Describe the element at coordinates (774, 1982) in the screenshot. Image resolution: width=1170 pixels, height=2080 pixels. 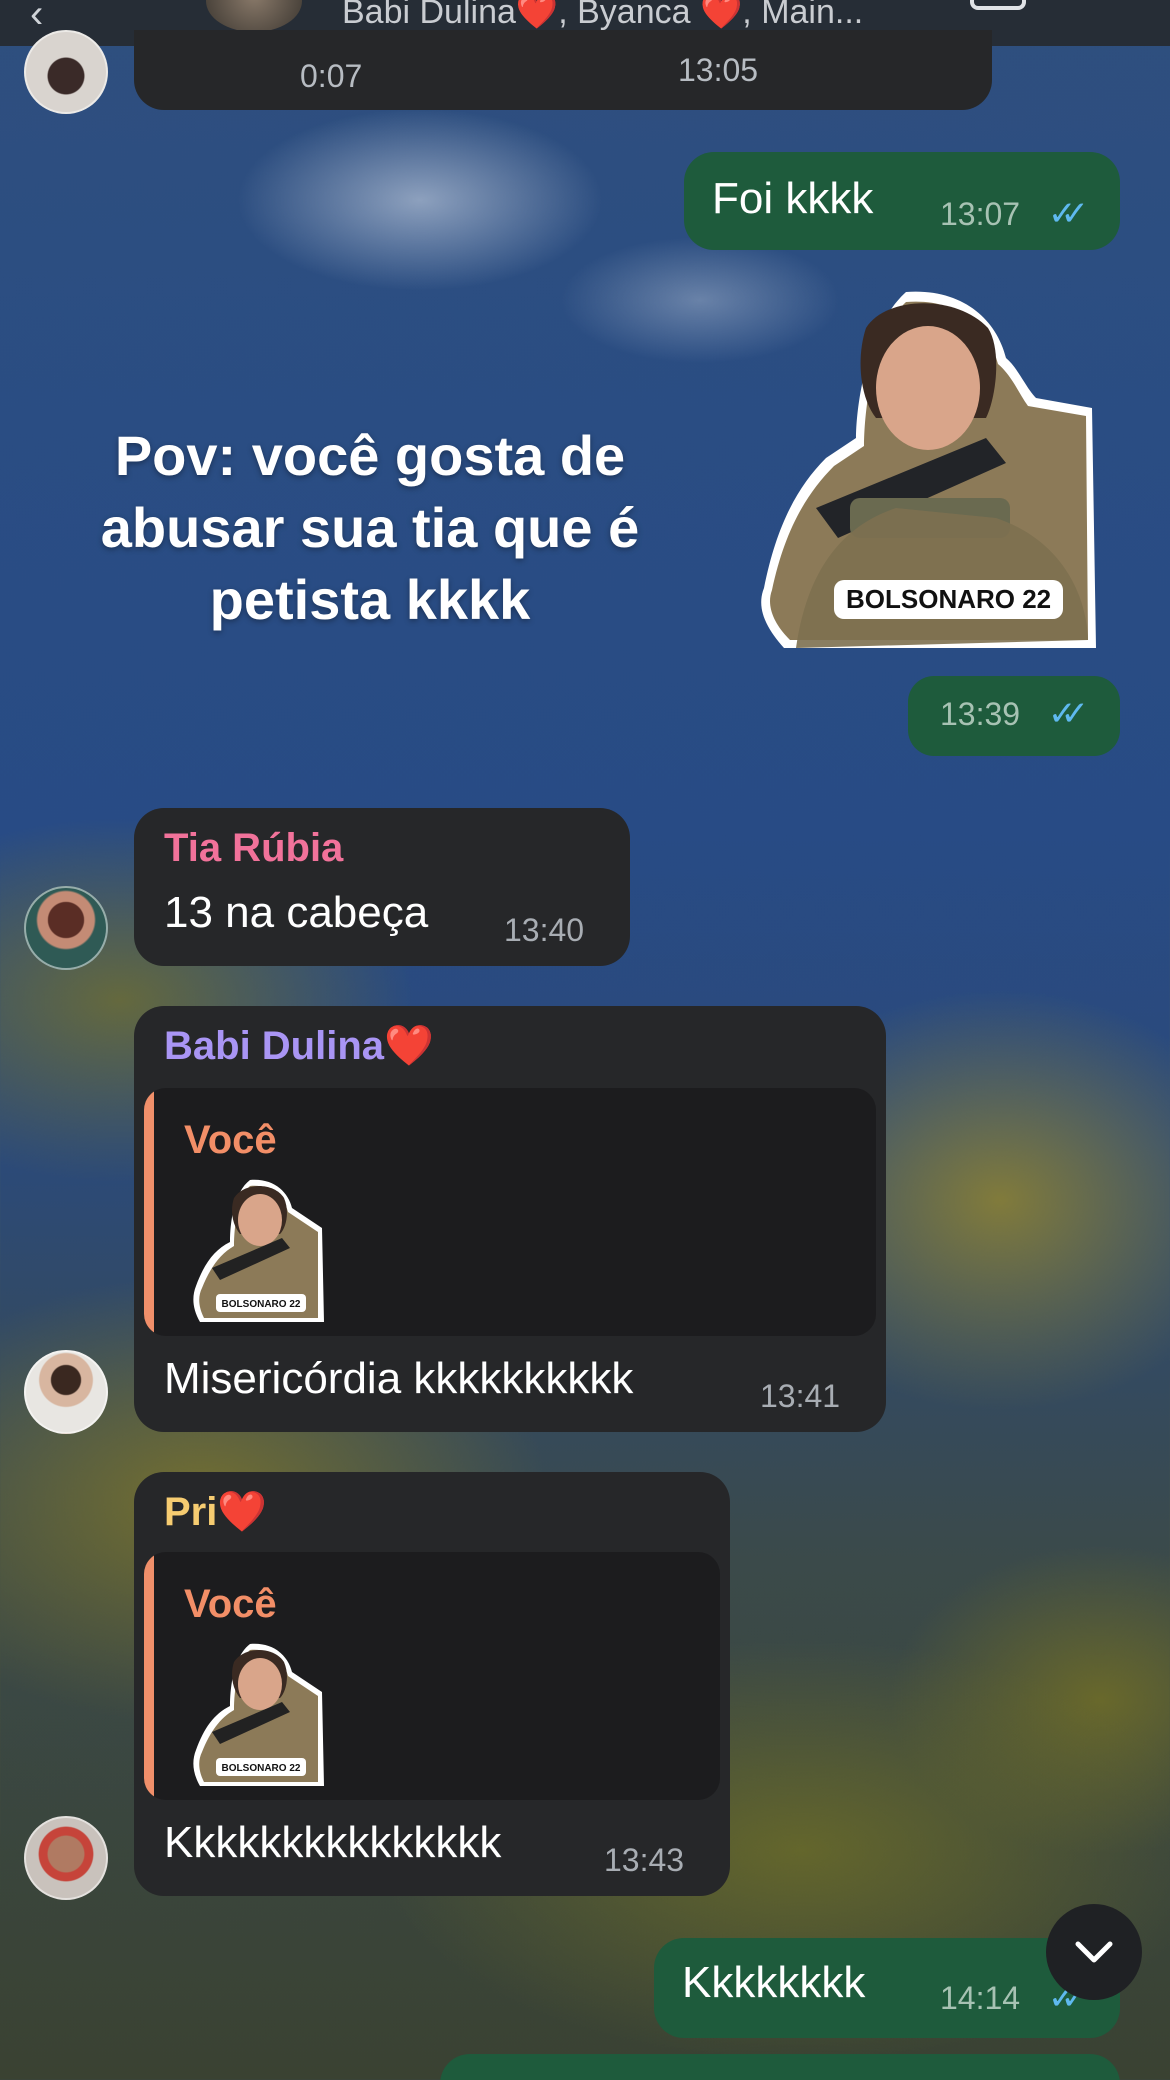
I see `message-text: Kkkkkkkk` at that location.